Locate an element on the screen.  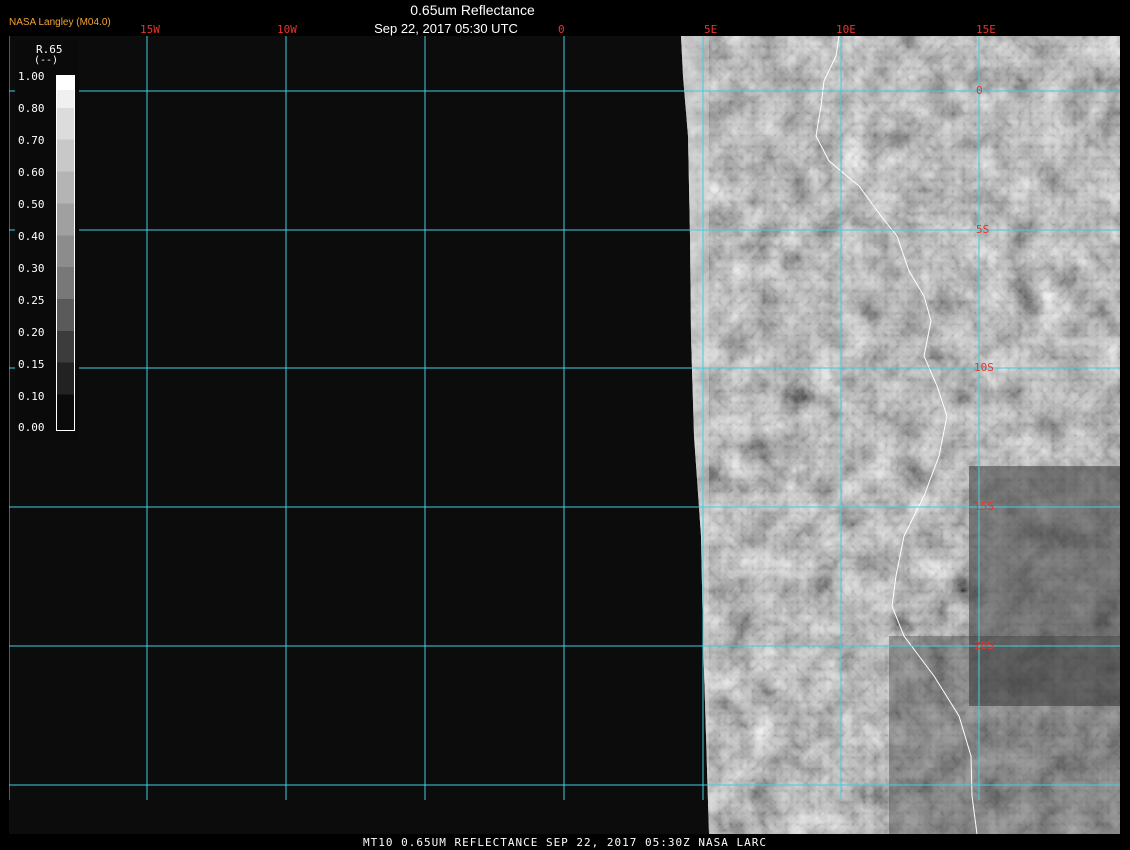
legend-tick: 0.20 is located at coordinates (31, 332).